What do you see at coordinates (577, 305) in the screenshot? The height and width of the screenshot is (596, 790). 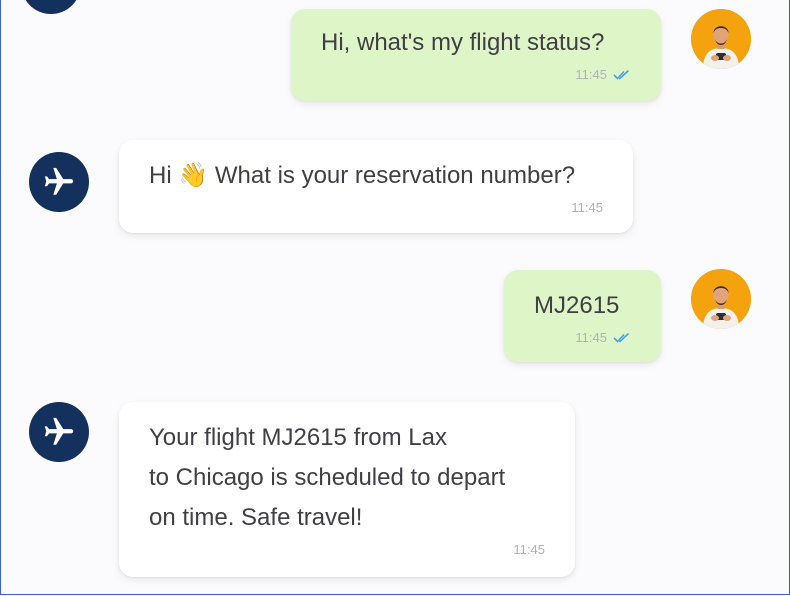 I see `message-text: MJ2615` at bounding box center [577, 305].